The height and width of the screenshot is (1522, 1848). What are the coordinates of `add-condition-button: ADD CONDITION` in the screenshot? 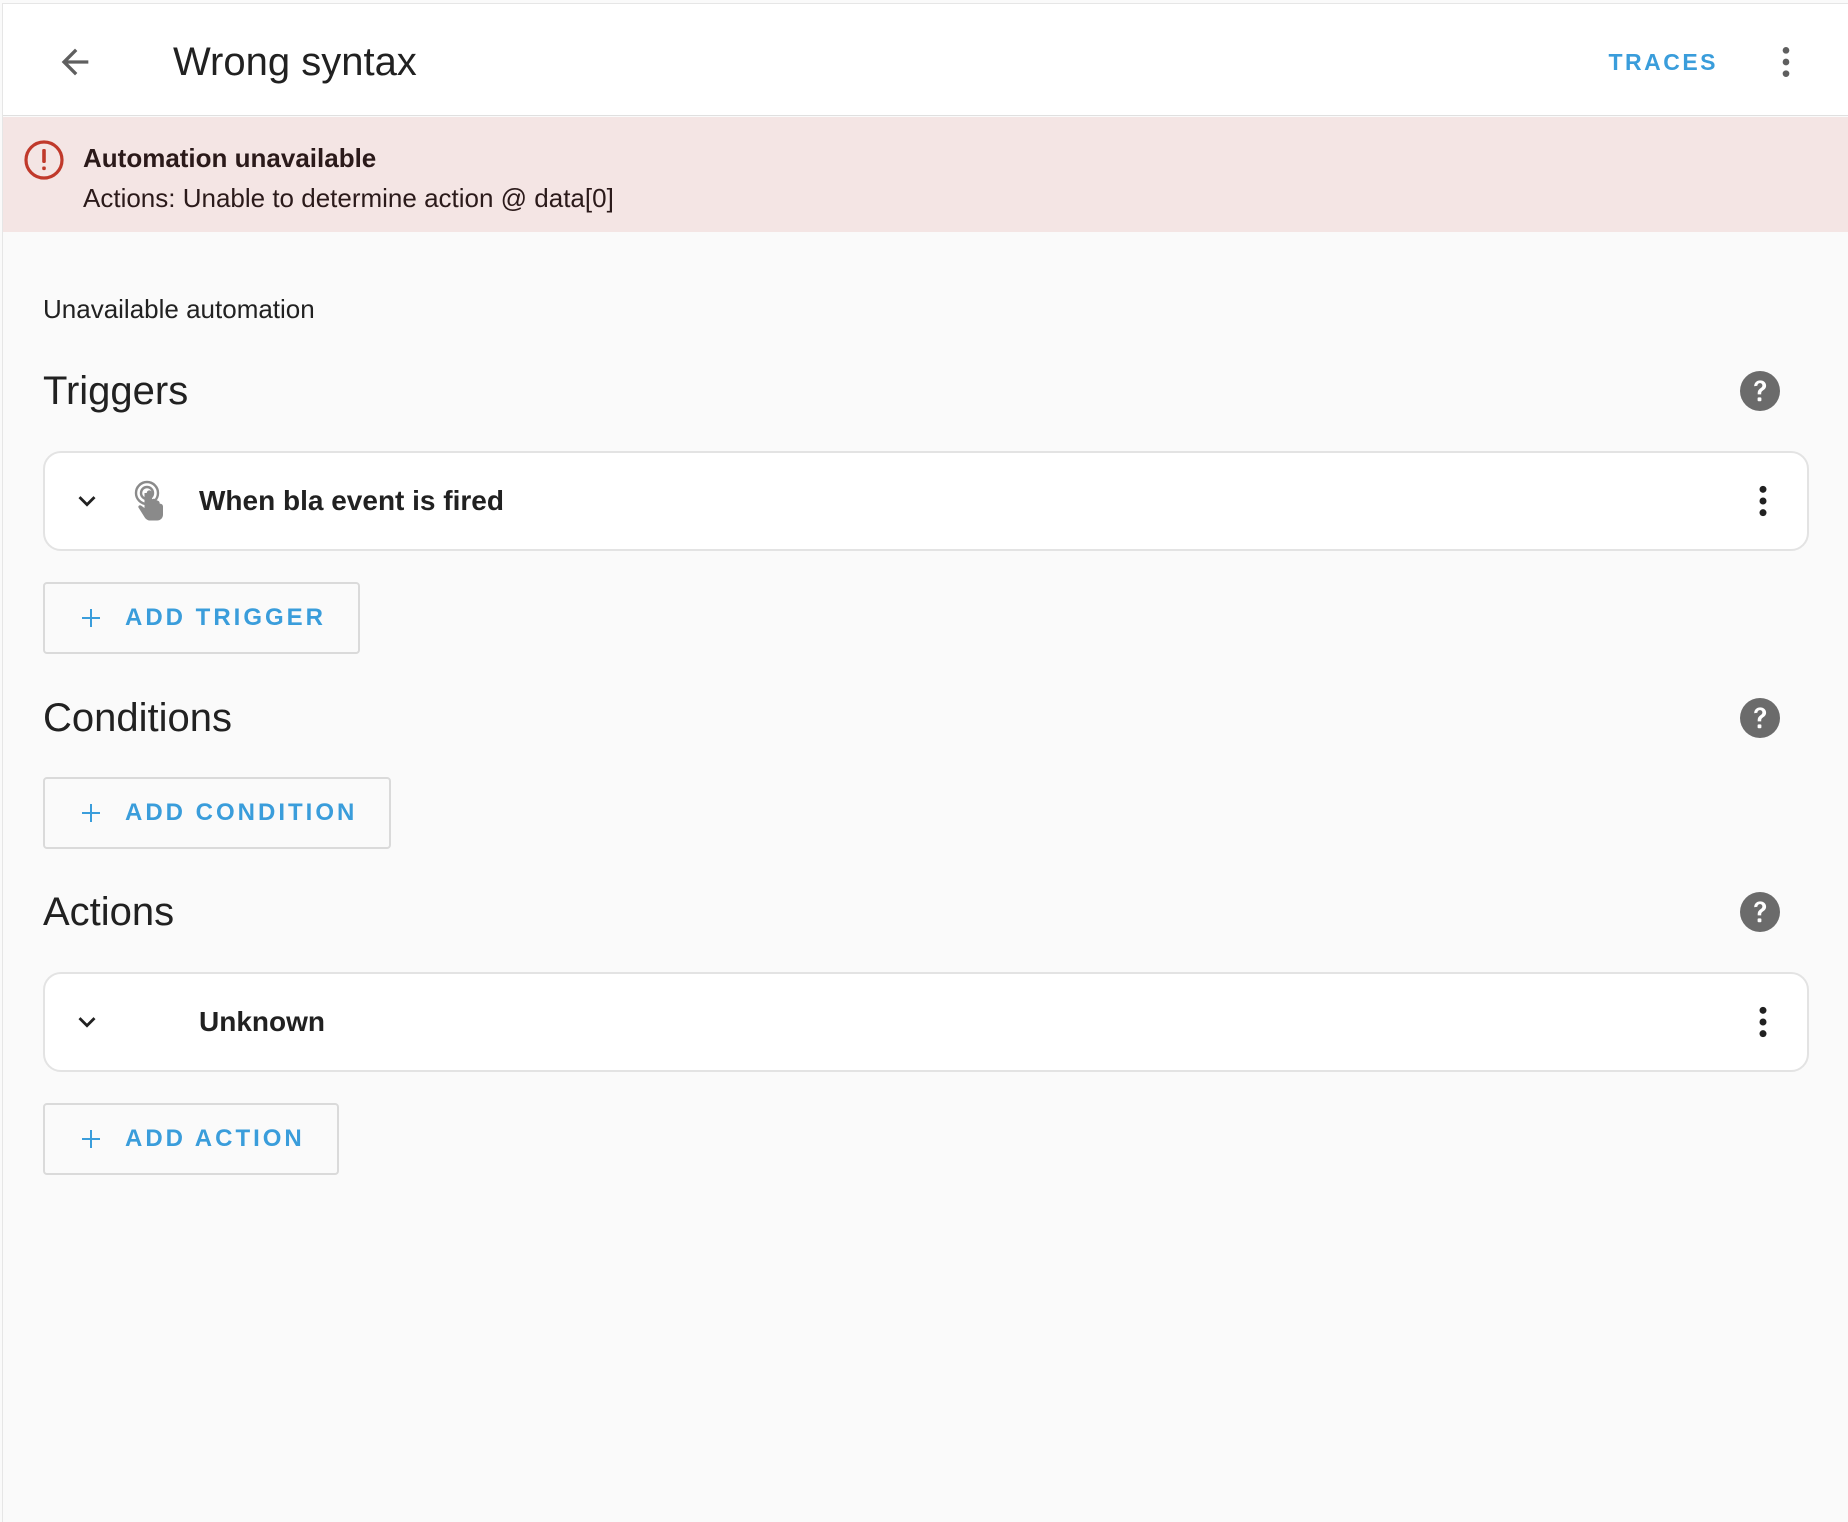 It's located at (217, 813).